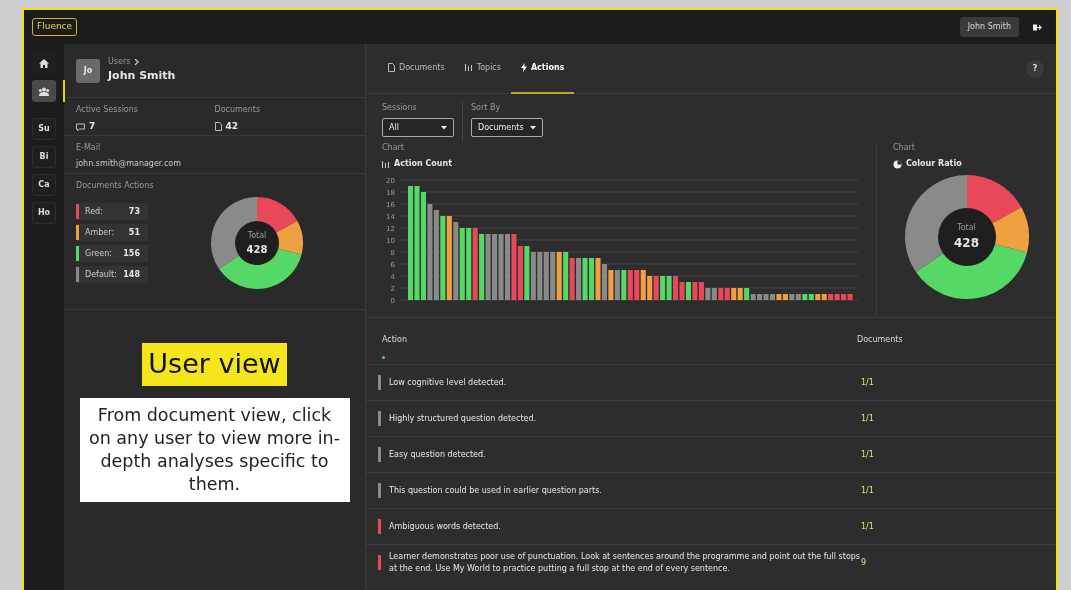 The image size is (1071, 590). What do you see at coordinates (542, 68) in the screenshot?
I see `tab: Actions` at bounding box center [542, 68].